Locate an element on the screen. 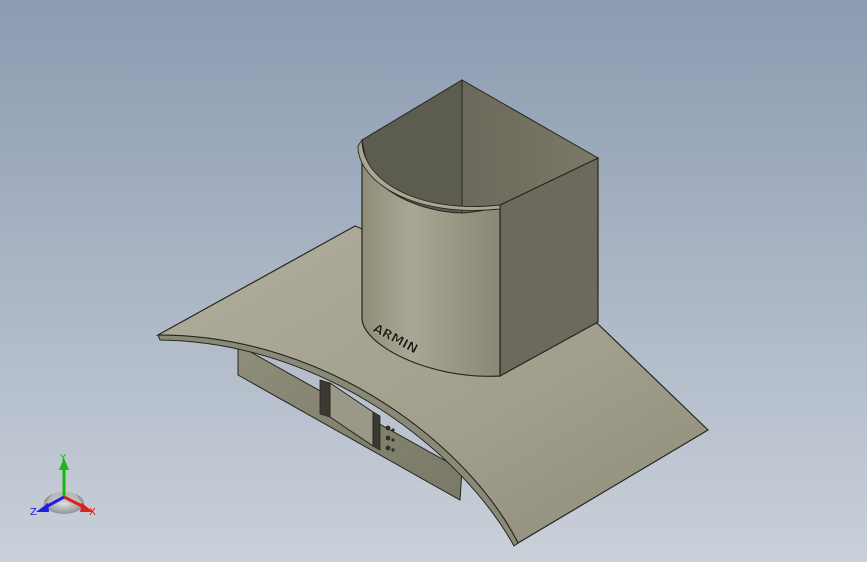 Image resolution: width=867 pixels, height=562 pixels. triad-y-label: Y is located at coordinates (63, 458).